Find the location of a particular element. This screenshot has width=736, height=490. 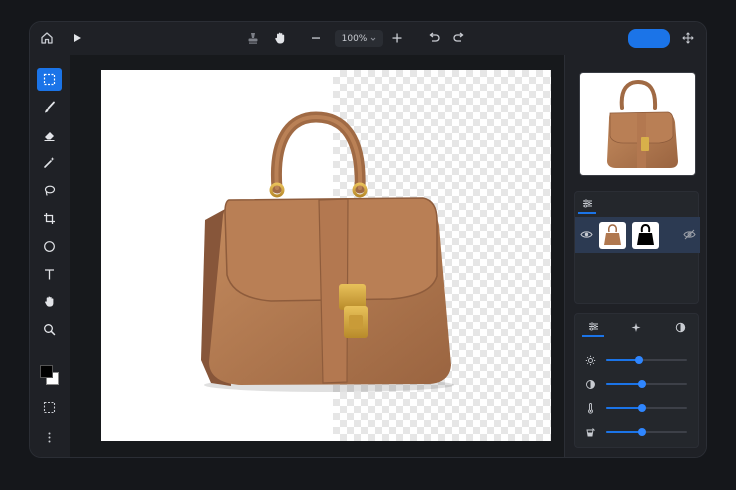

zoom-dropdown: 100% is located at coordinates (359, 38).